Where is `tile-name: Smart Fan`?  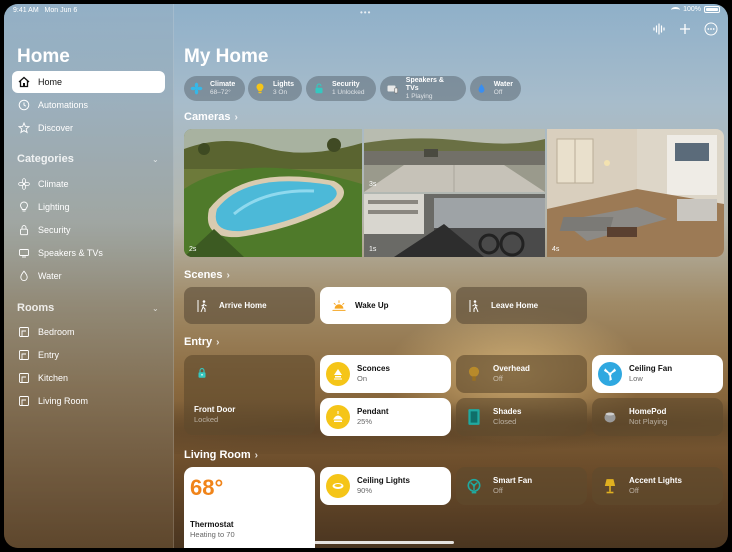
tile-name: Smart Fan is located at coordinates (513, 480).